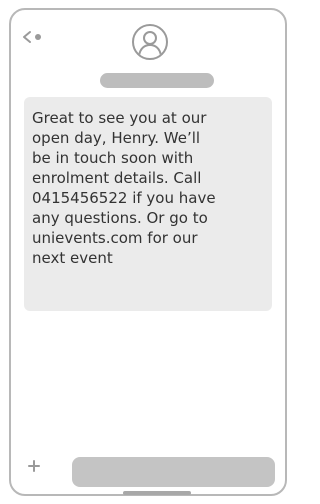  I want to click on contact-name-placeholder, so click(157, 80).